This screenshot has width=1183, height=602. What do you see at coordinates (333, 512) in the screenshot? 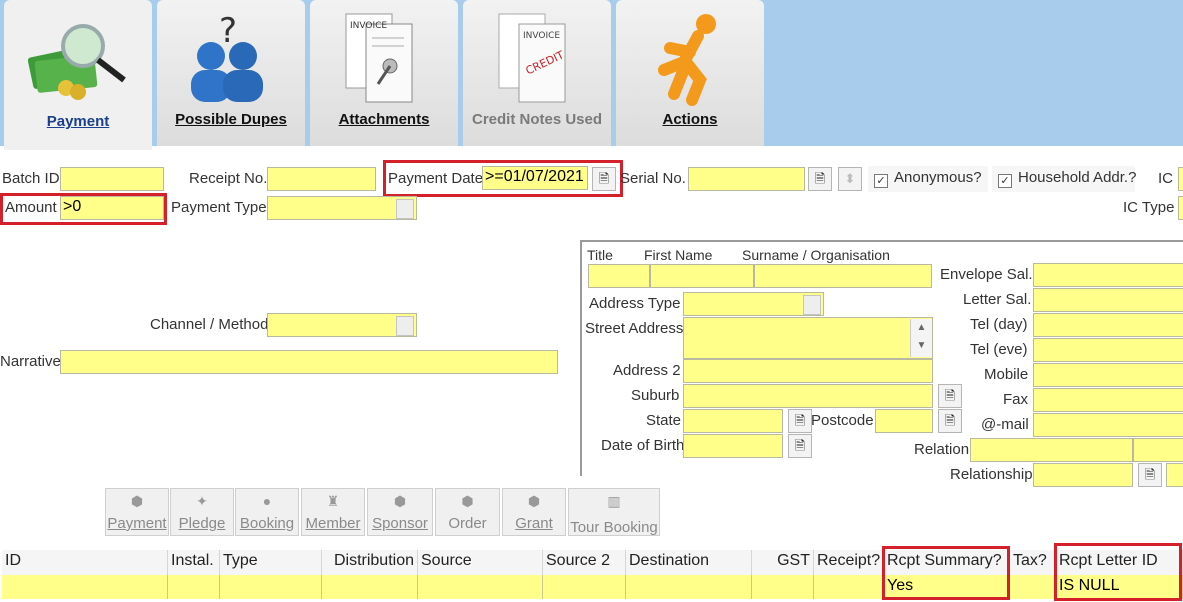
I see `new-member-button: ♜ Member` at bounding box center [333, 512].